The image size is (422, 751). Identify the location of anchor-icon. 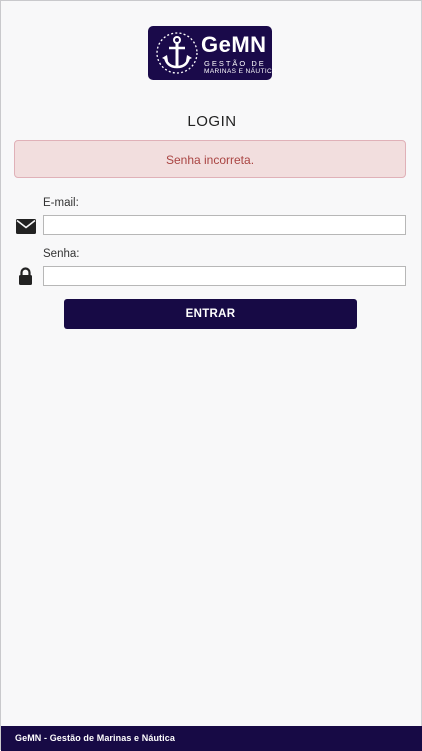
(177, 53).